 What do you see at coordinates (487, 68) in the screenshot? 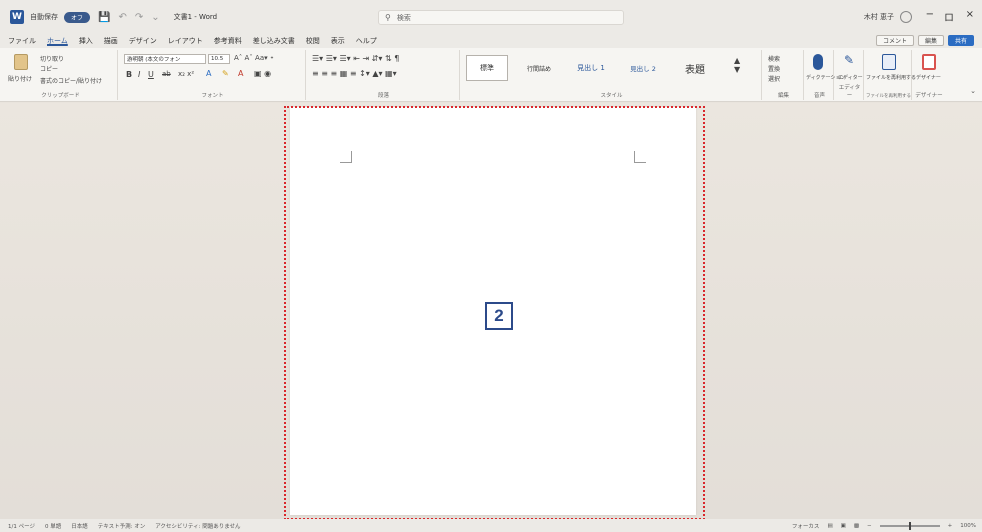
I see `style-normal: 標準` at bounding box center [487, 68].